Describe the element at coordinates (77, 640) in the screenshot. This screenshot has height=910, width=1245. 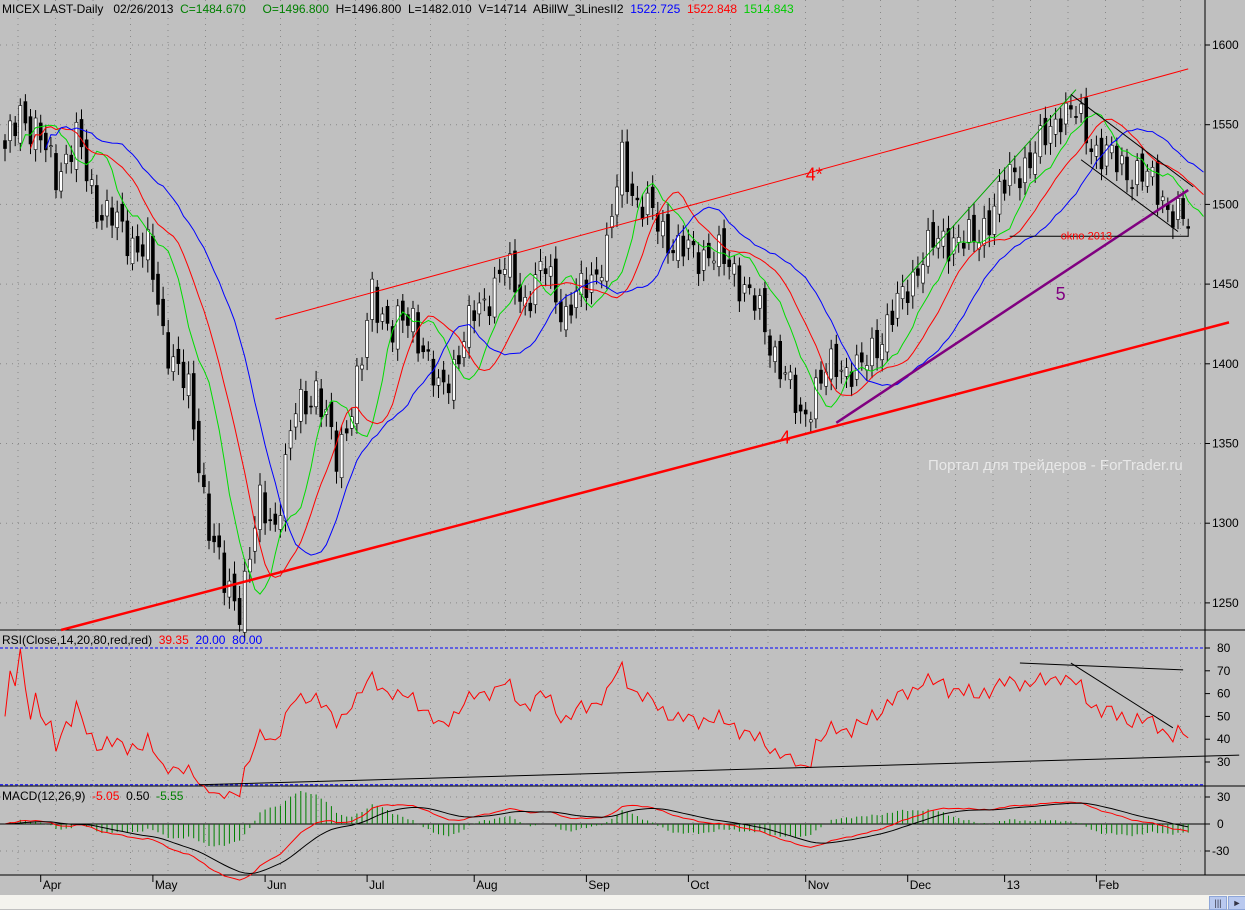
I see `rsi-label: RSI(Close,14,20,80,red,red)` at that location.